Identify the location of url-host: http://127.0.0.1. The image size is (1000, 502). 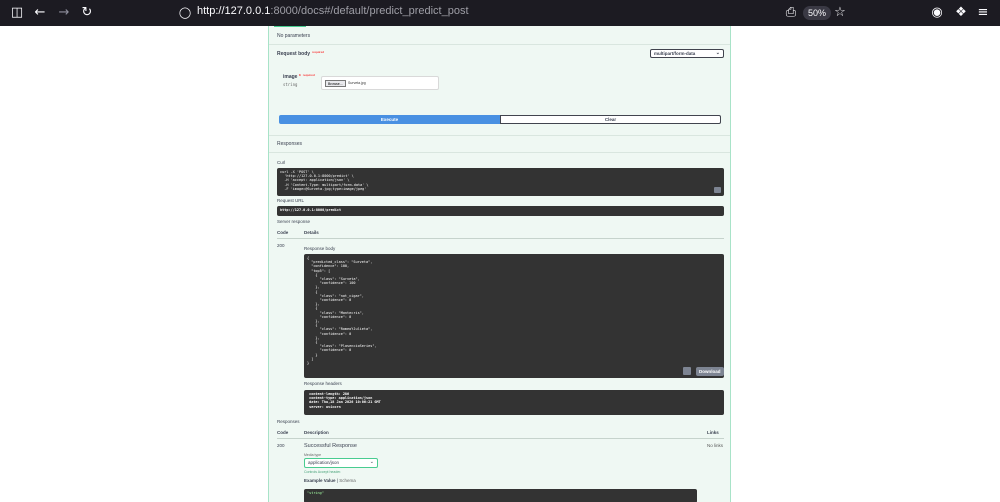
(234, 11).